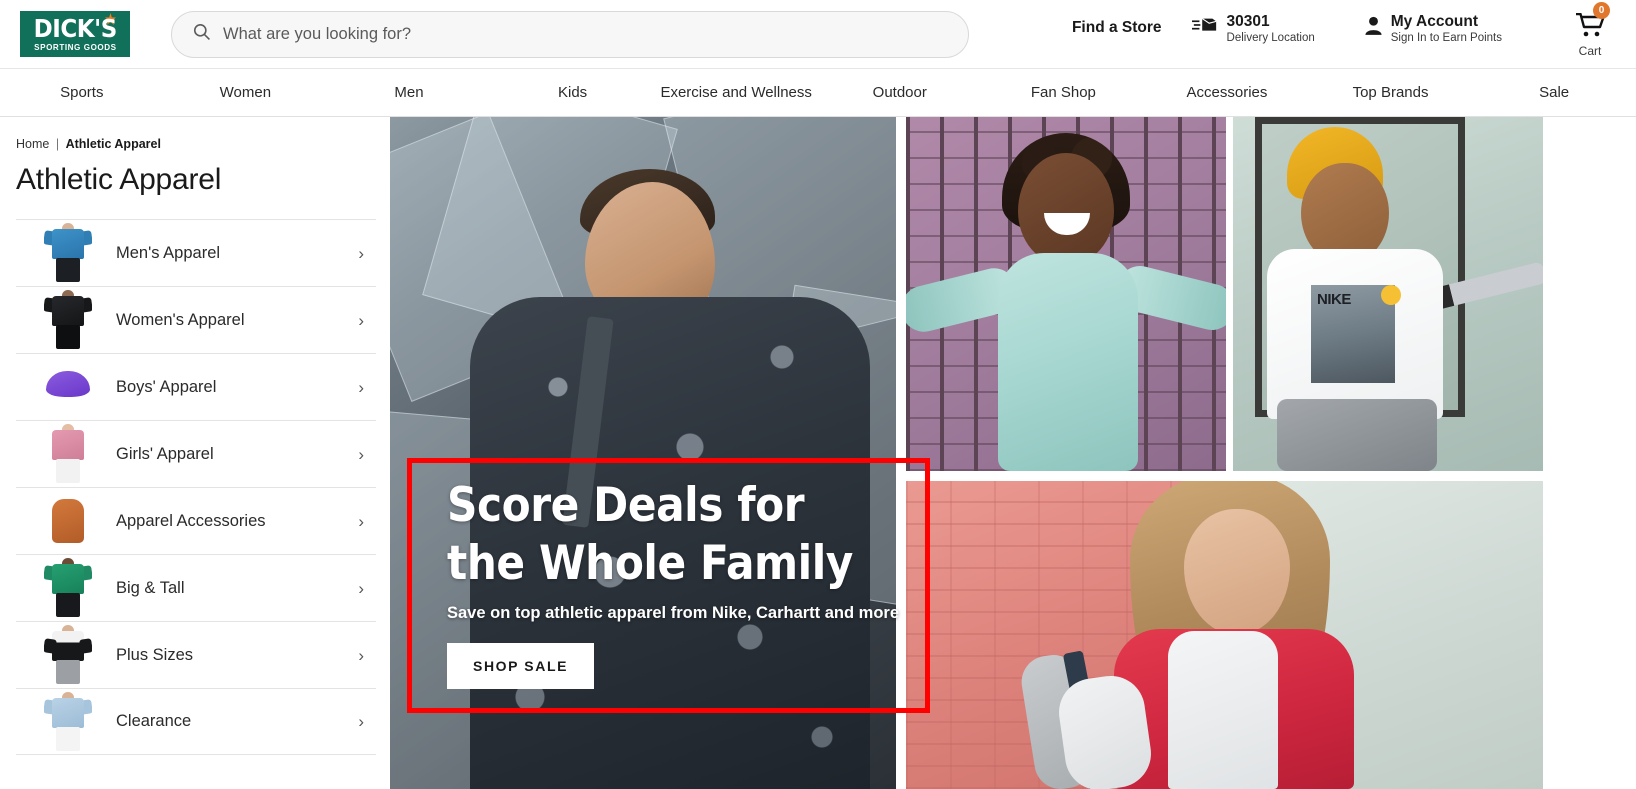  Describe the element at coordinates (75, 28) in the screenshot. I see `logo-main-text: DICK'S` at that location.